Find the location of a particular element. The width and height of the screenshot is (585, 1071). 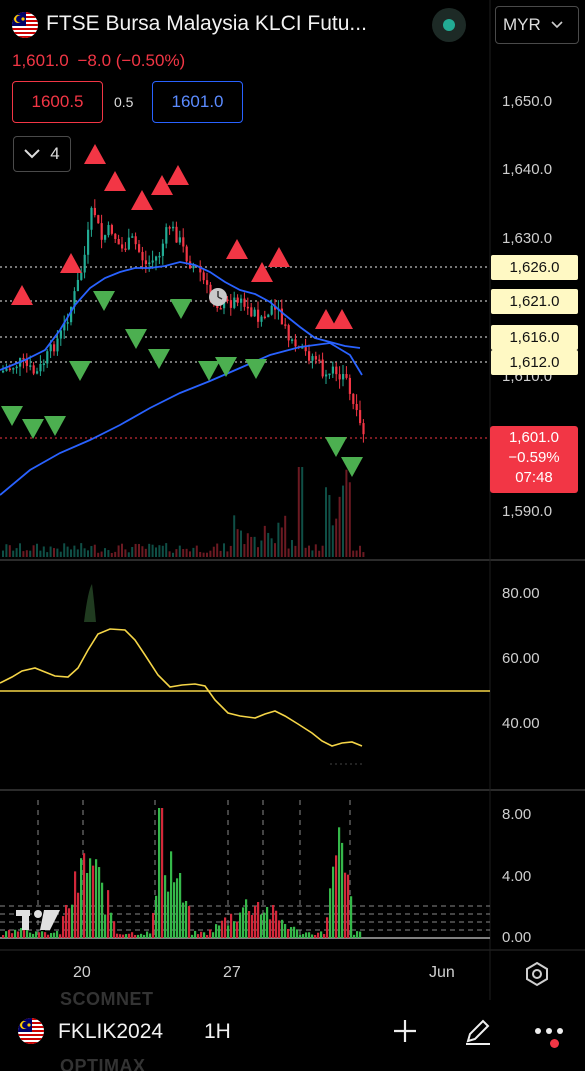

currency-selector: MYR is located at coordinates (537, 25).